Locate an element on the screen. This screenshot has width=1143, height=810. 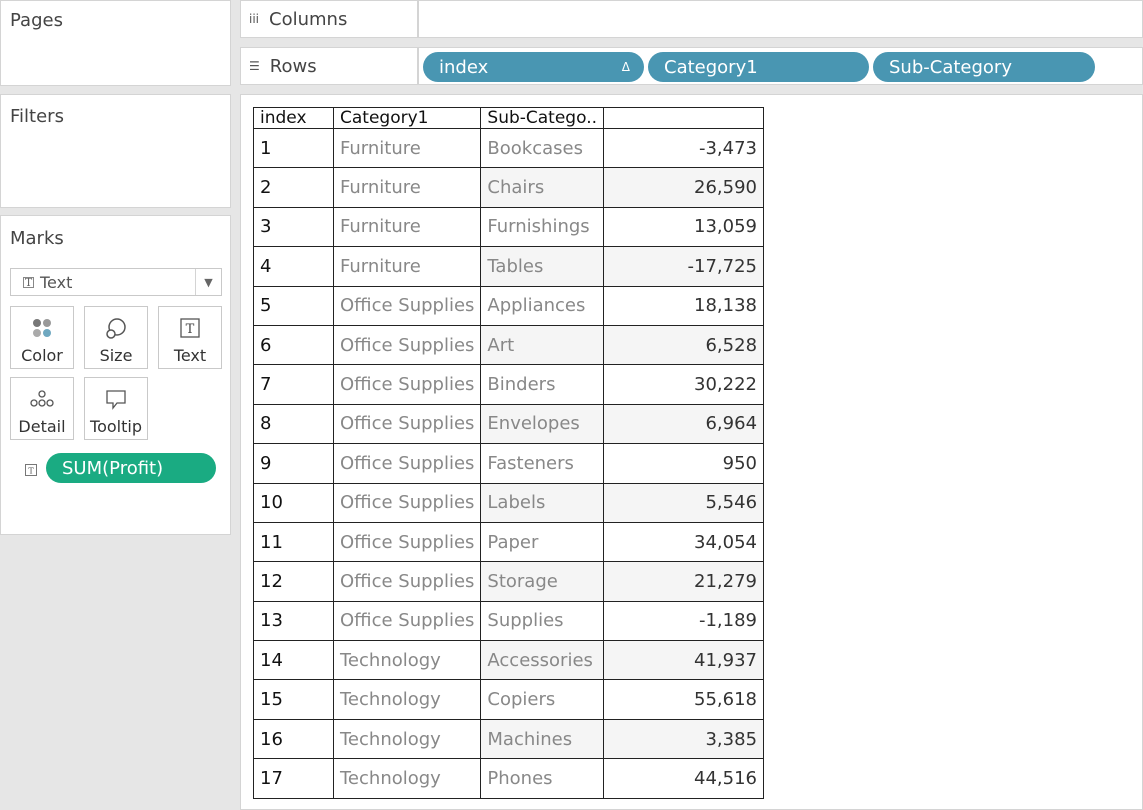
table-row: 6 Office Supplies Art 6,528 is located at coordinates (509, 345).